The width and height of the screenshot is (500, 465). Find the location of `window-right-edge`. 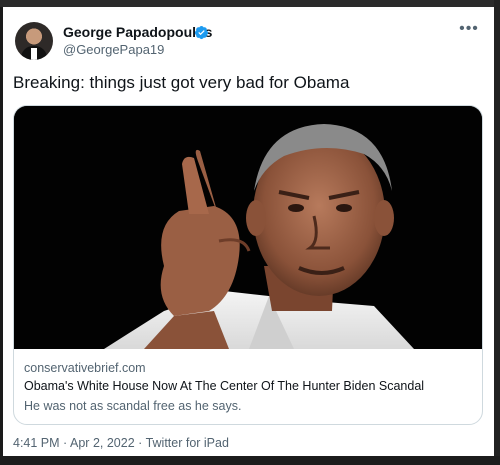

window-right-edge is located at coordinates (497, 232).